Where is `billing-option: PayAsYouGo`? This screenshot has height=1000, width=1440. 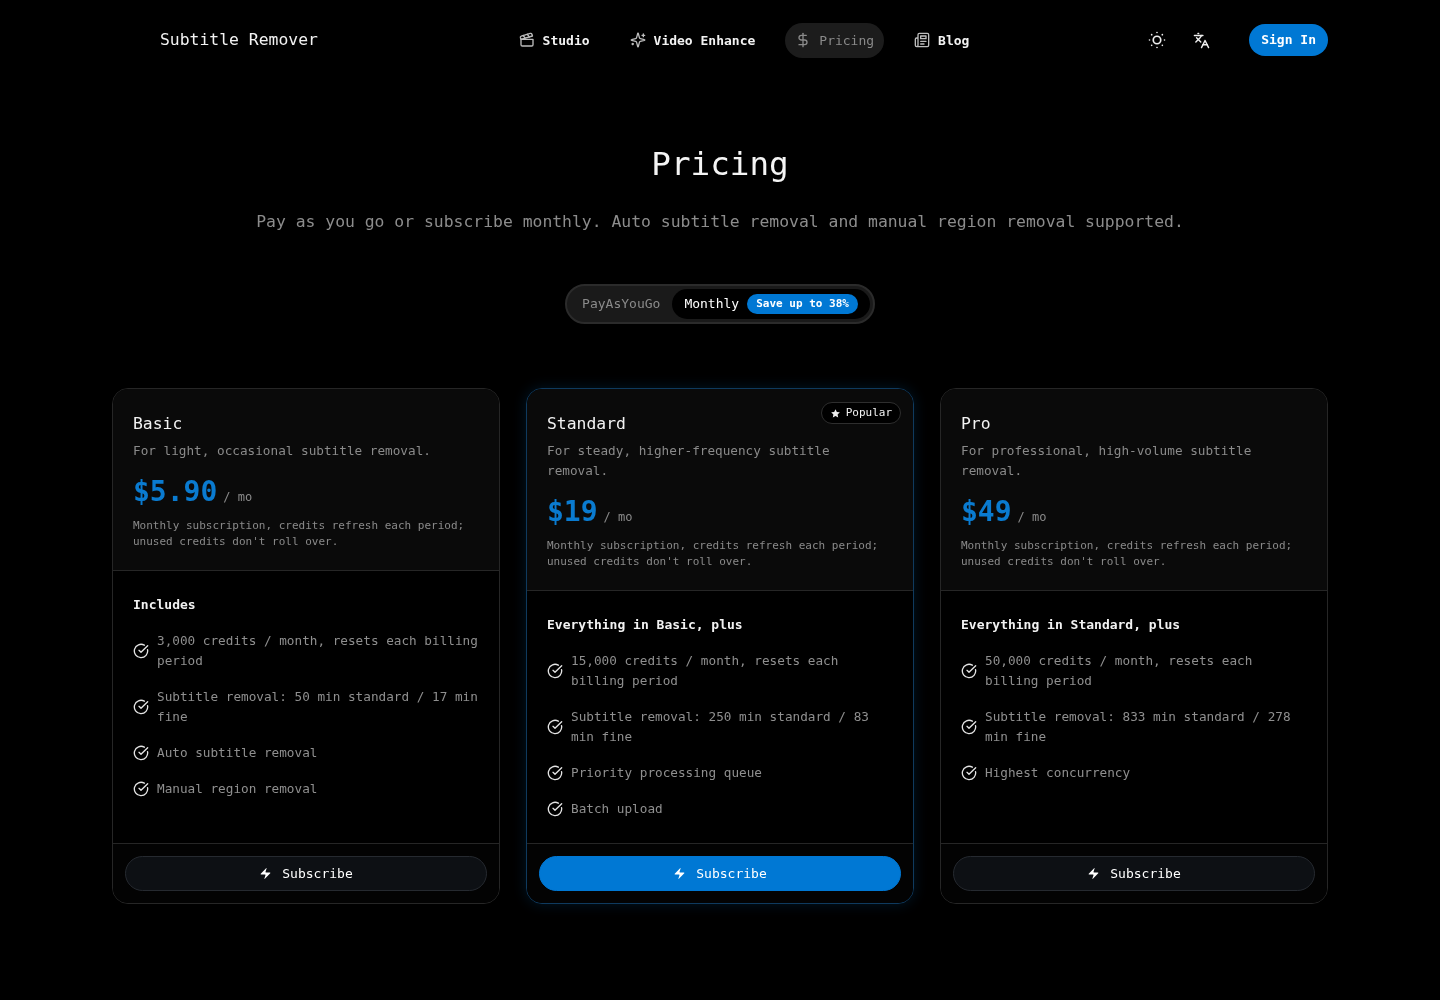 billing-option: PayAsYouGo is located at coordinates (621, 304).